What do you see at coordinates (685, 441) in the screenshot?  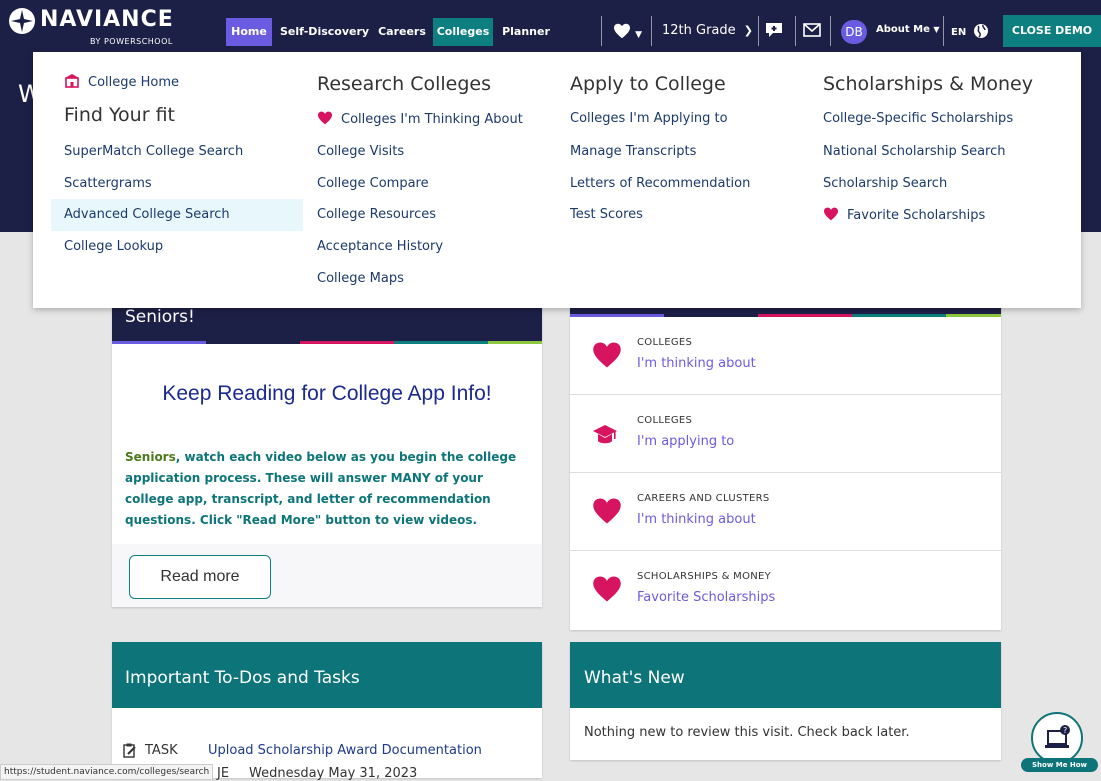 I see `favorite-link: I'm applying to` at bounding box center [685, 441].